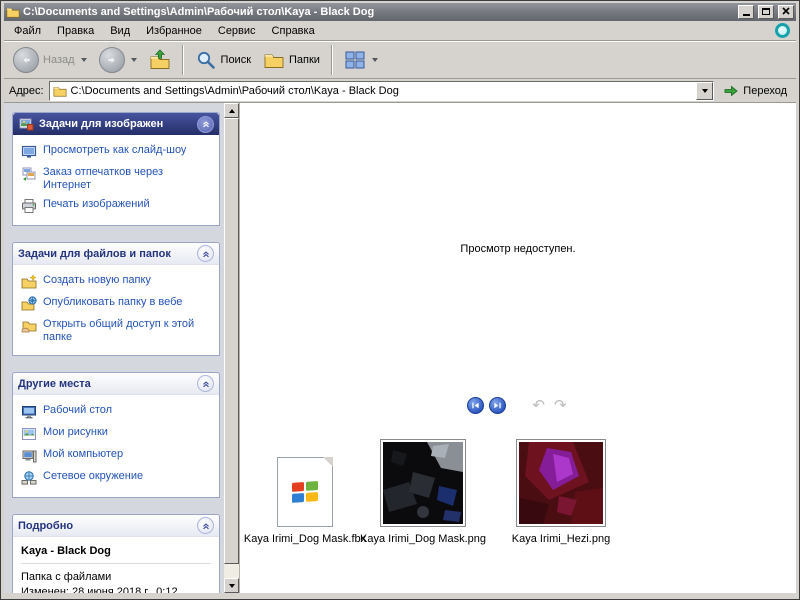 The height and width of the screenshot is (600, 800). I want to click on desktop-icon, so click(29, 412).